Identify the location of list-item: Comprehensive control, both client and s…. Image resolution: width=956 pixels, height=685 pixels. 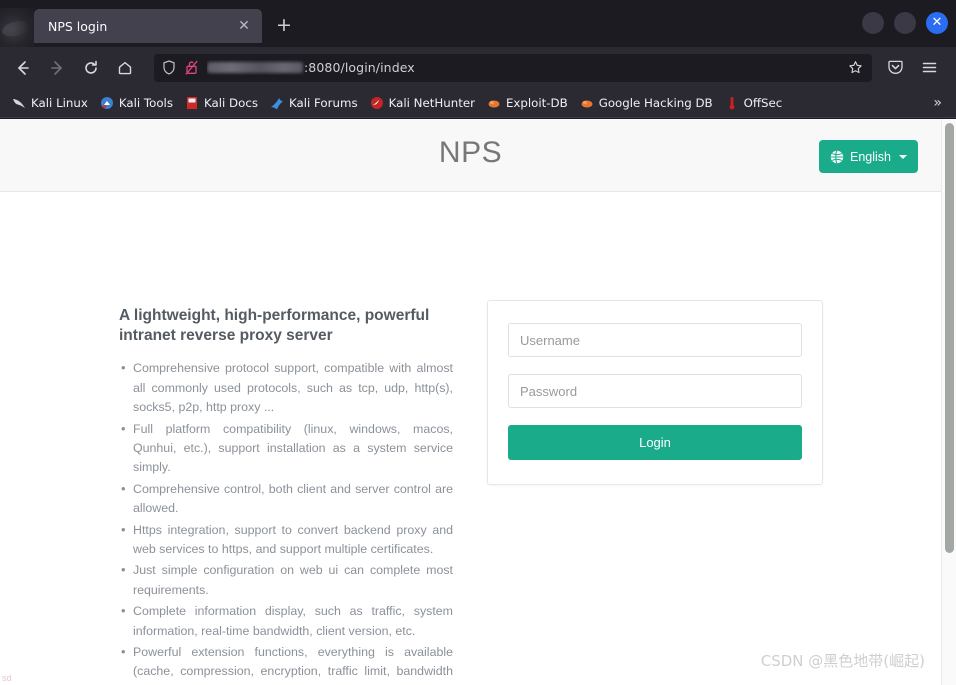
(286, 499).